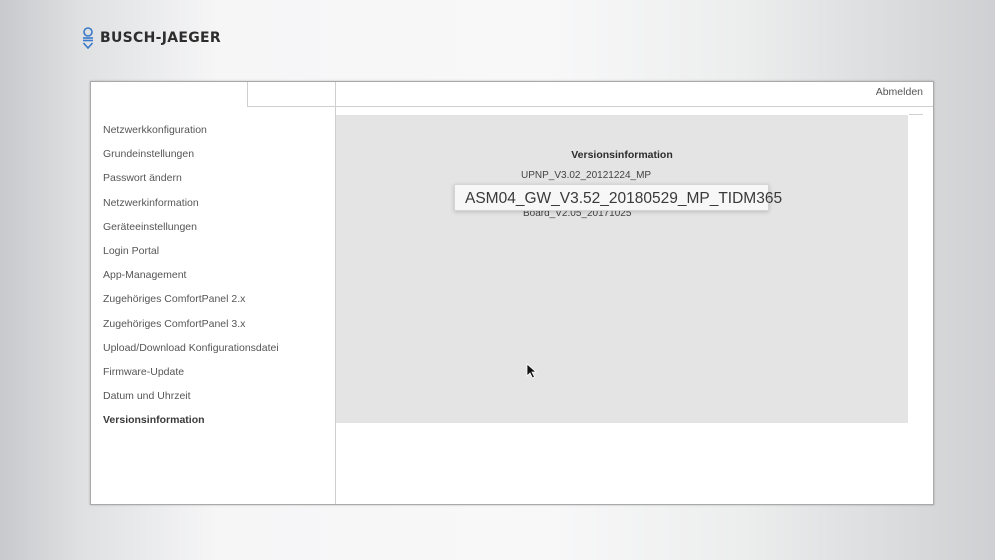  Describe the element at coordinates (191, 158) in the screenshot. I see `sidebar-item-grundeinstellungen: Grundeinstellungen` at that location.